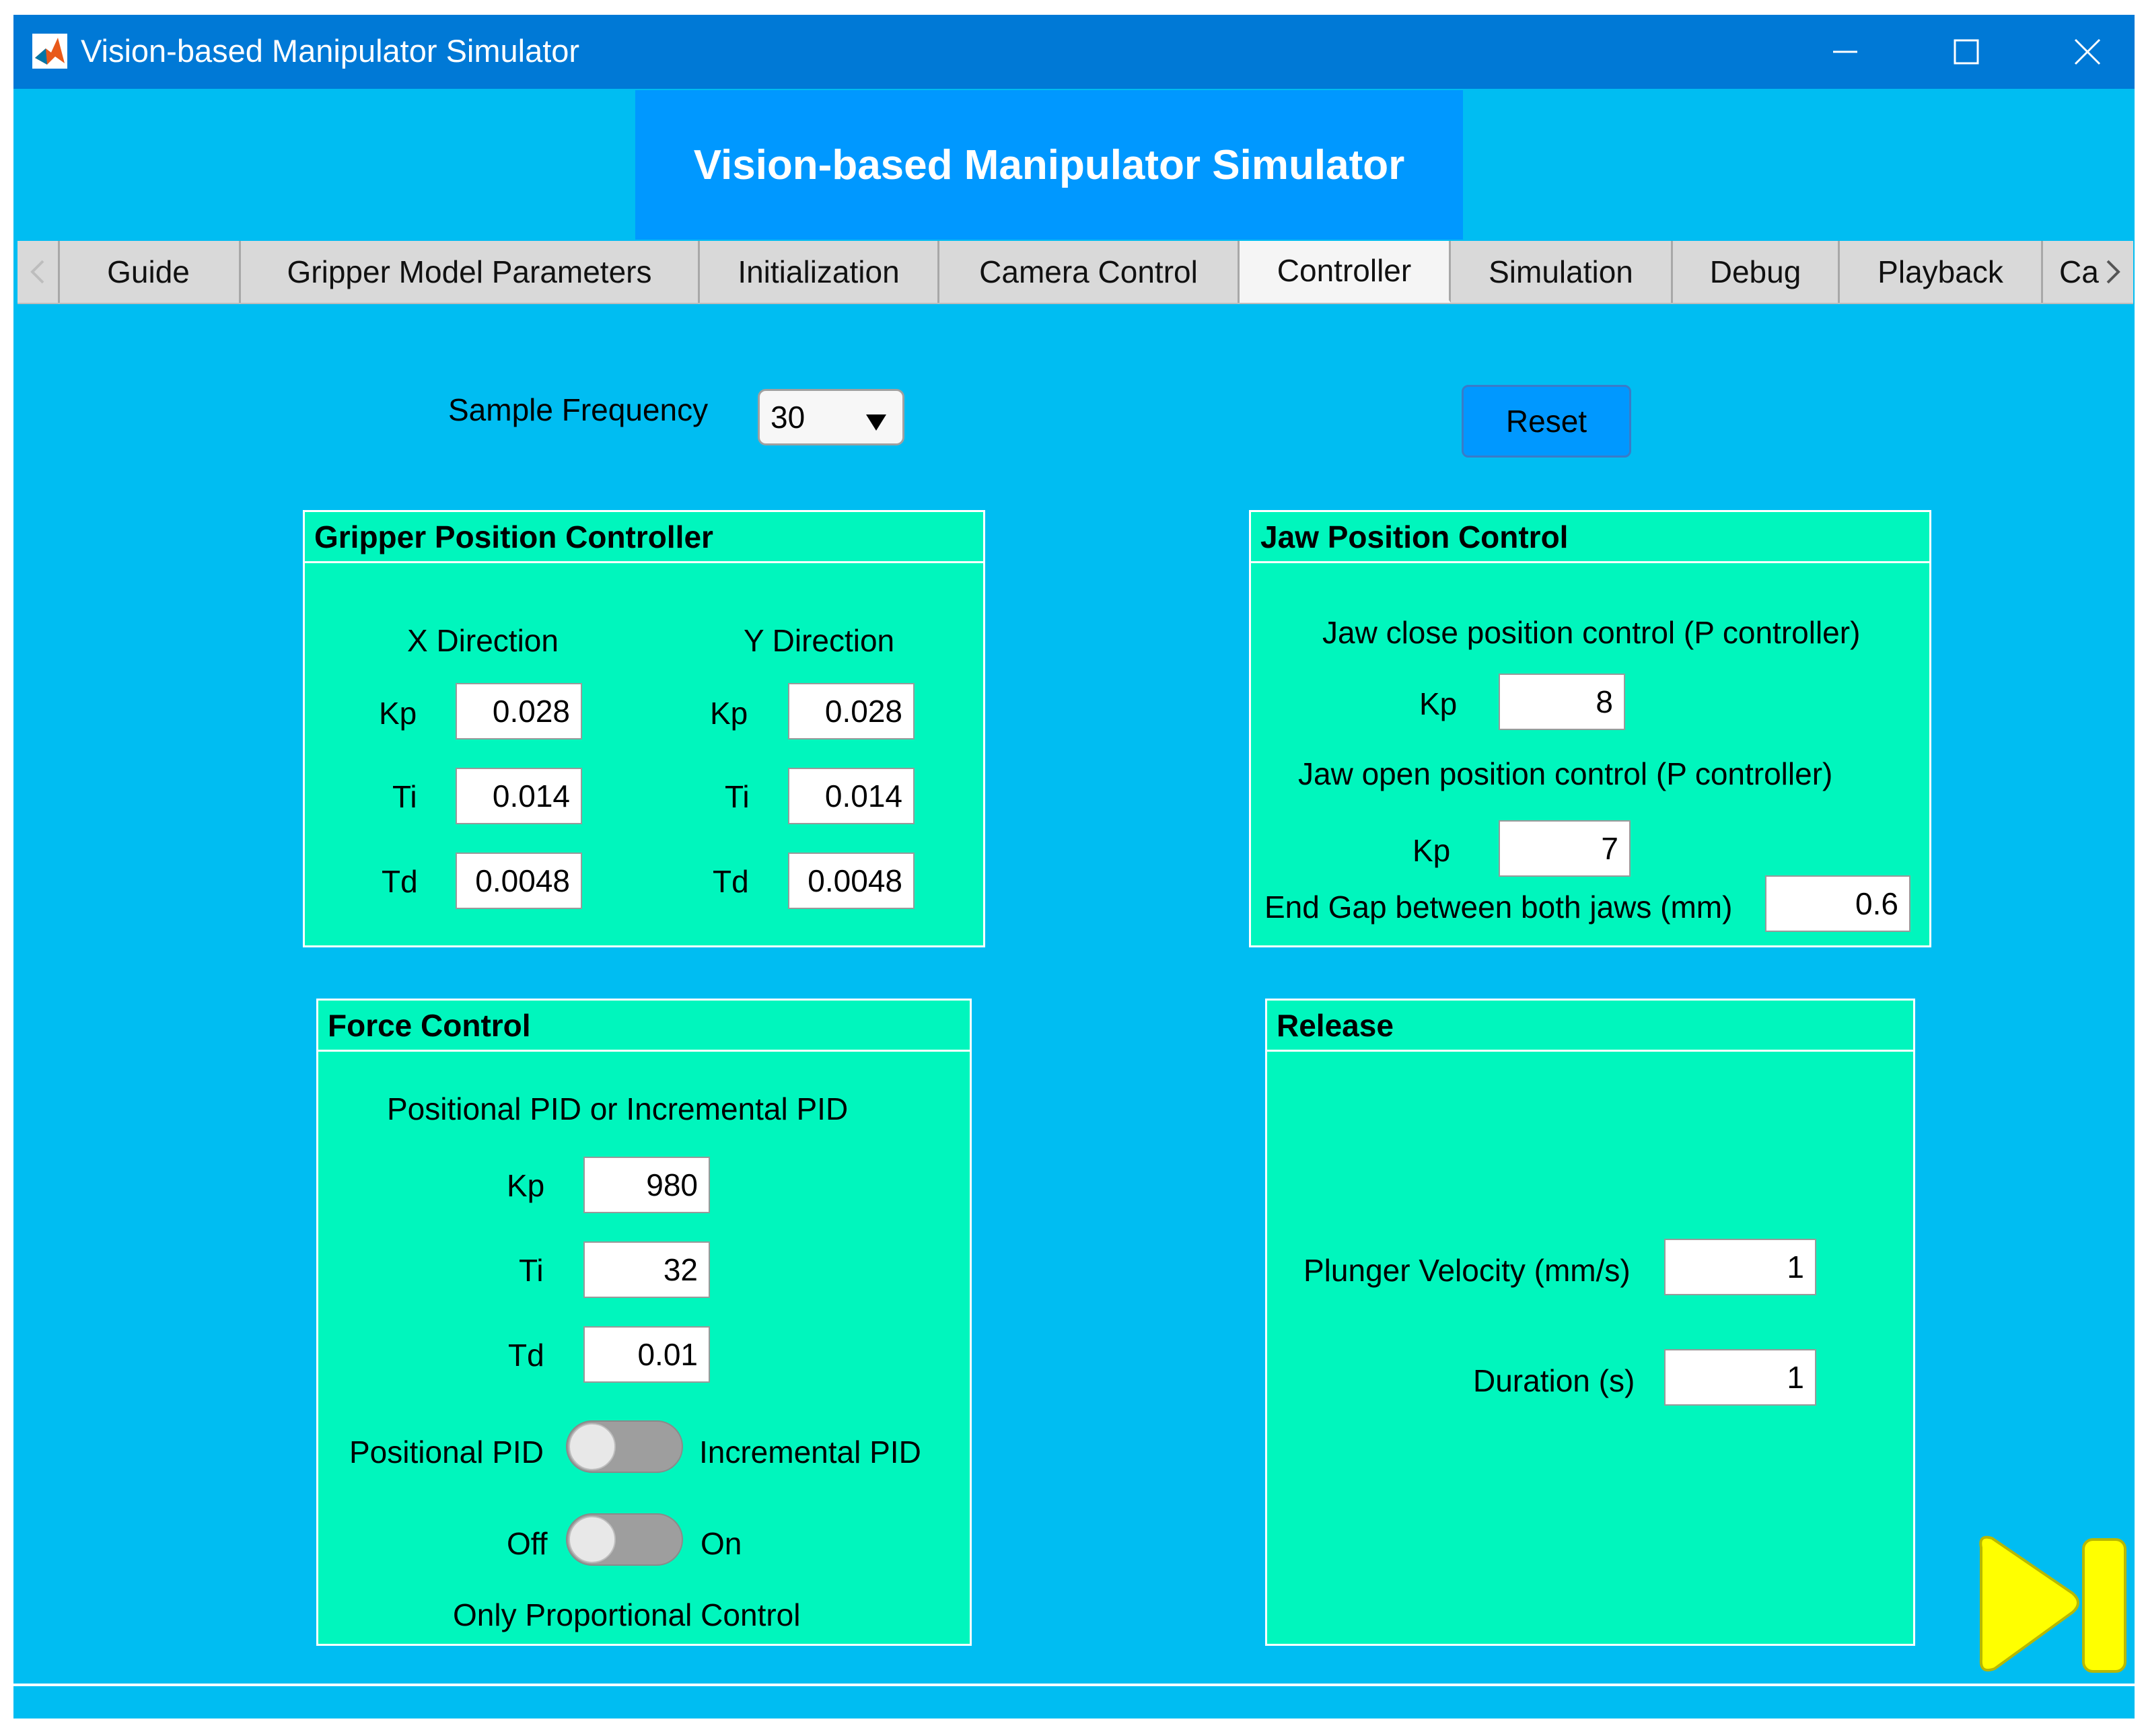 The width and height of the screenshot is (2146, 1736). Describe the element at coordinates (1431, 850) in the screenshot. I see `jaw-open-kp-label: Kp` at that location.